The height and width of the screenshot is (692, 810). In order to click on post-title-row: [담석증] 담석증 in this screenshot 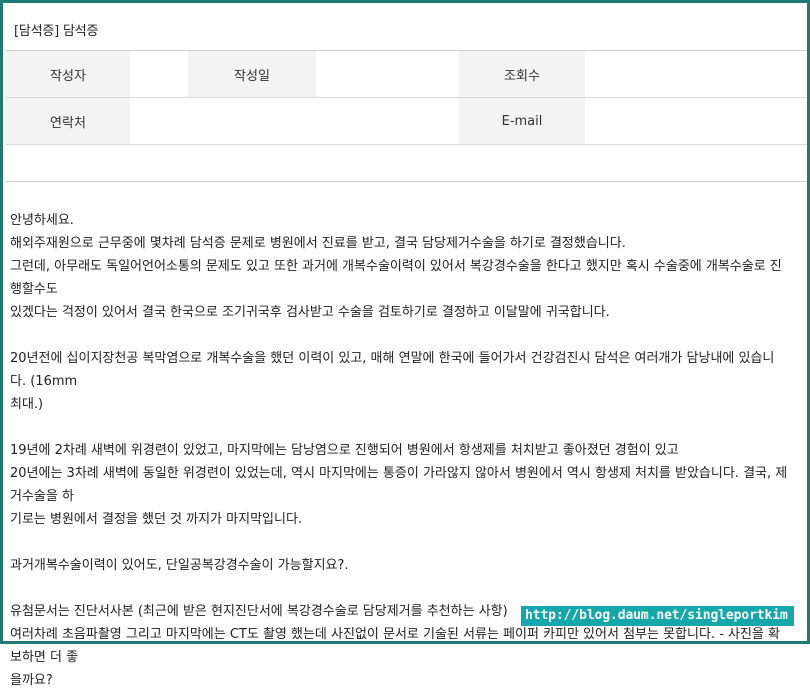, I will do `click(406, 28)`.